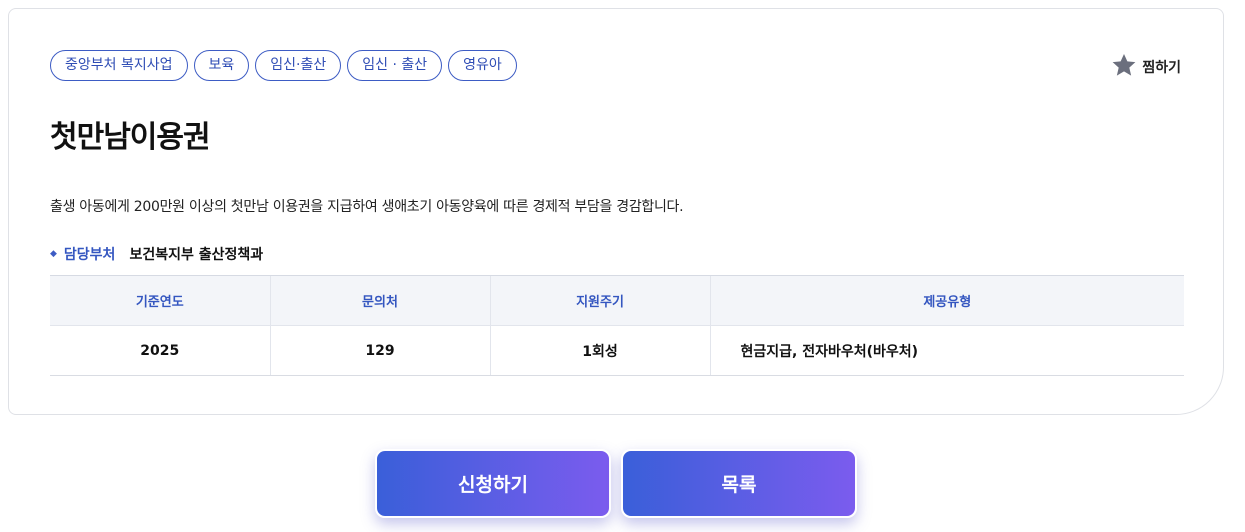 This screenshot has width=1245, height=532. What do you see at coordinates (160, 350) in the screenshot?
I see `cell-base-year: 2025` at bounding box center [160, 350].